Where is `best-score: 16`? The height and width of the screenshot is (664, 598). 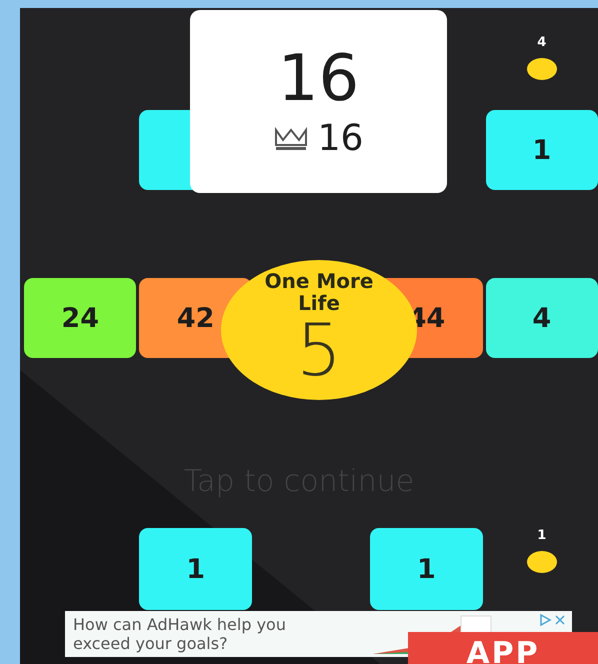
best-score: 16 is located at coordinates (341, 139).